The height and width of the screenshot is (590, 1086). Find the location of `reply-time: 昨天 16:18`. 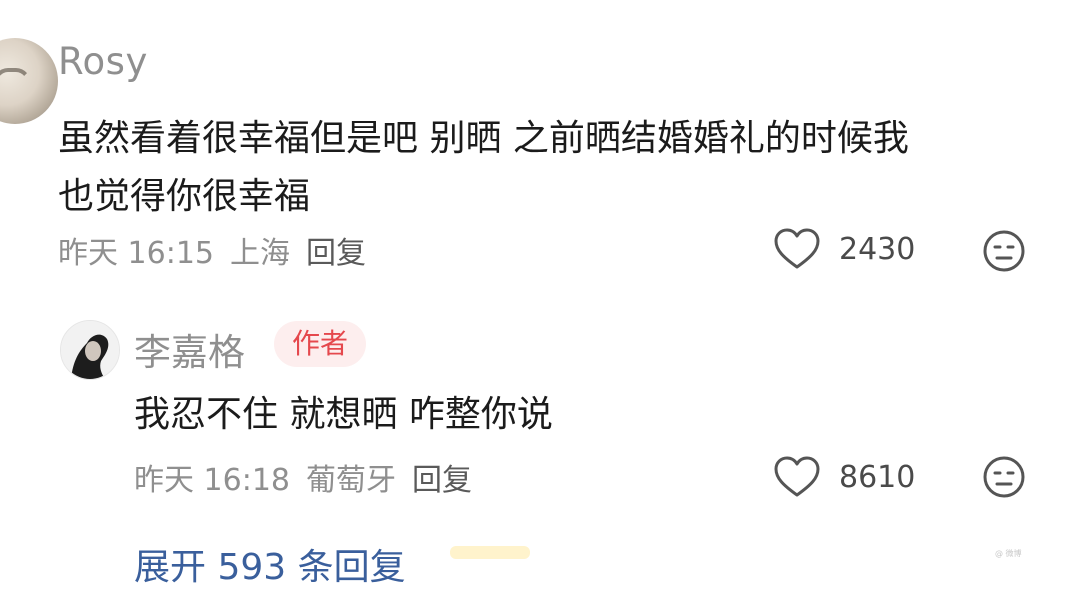

reply-time: 昨天 16:18 is located at coordinates (212, 480).